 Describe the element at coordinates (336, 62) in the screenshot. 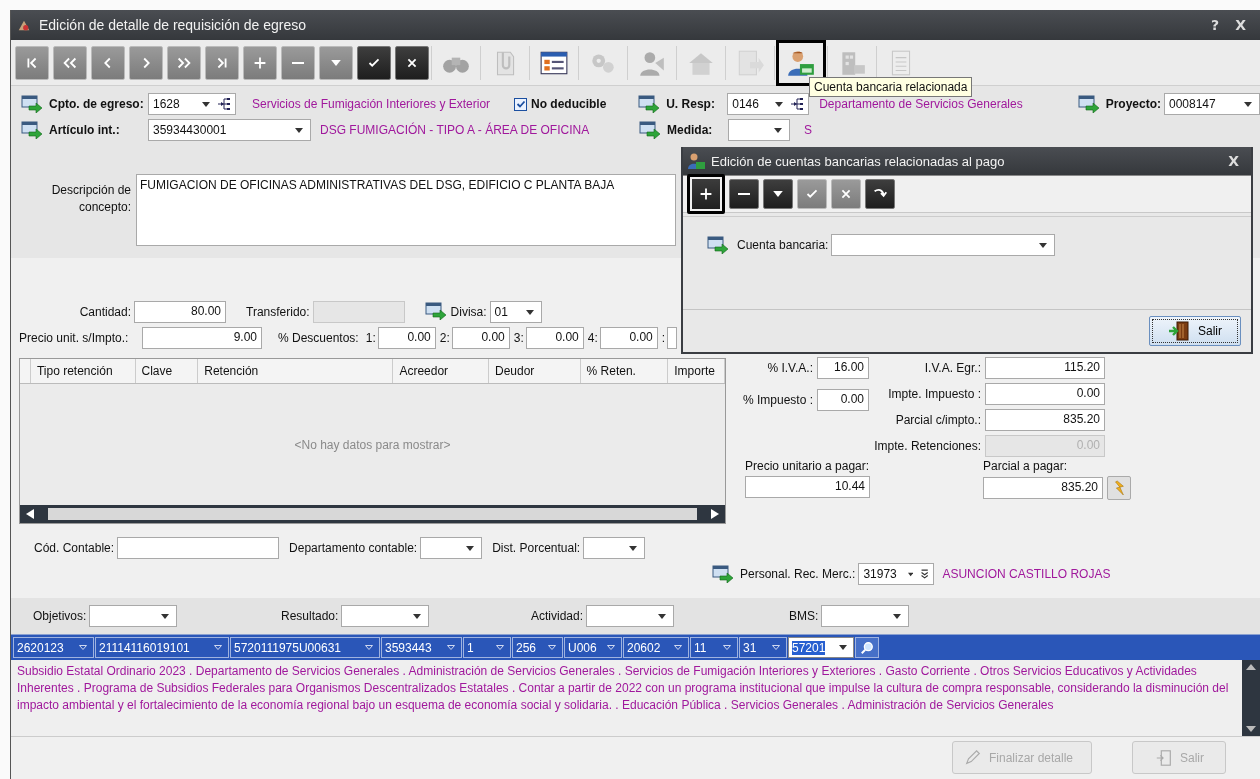

I see `caret-down-icon` at that location.